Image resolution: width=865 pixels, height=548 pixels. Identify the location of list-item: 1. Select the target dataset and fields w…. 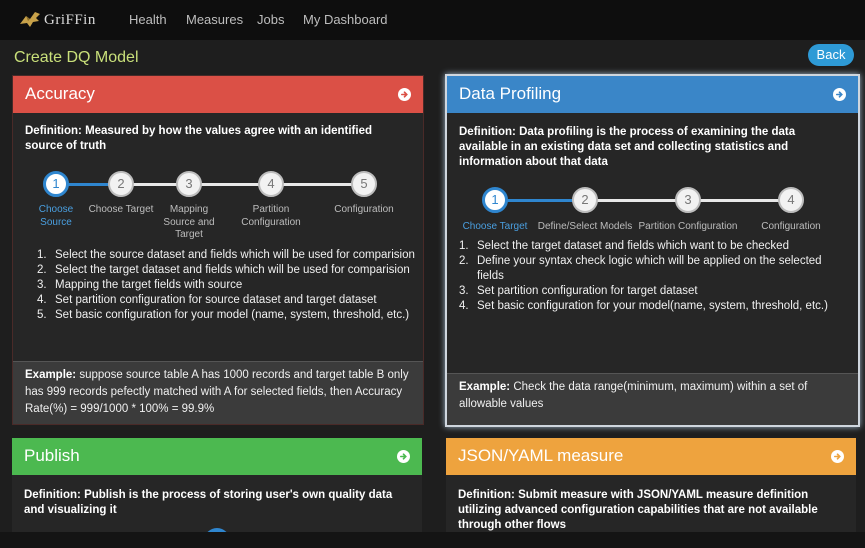
(624, 246).